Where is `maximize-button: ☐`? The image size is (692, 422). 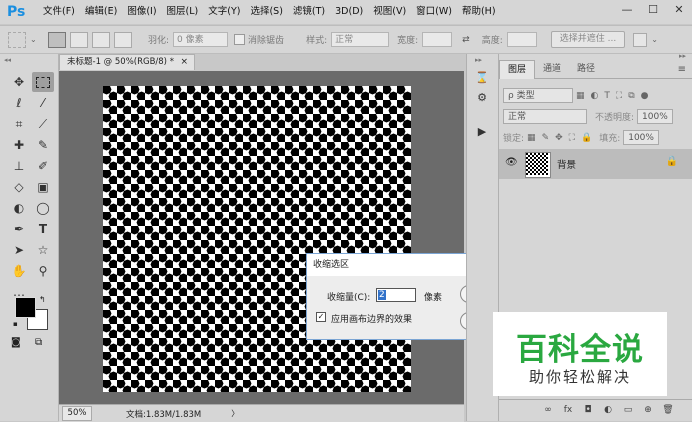 maximize-button: ☐ is located at coordinates (653, 10).